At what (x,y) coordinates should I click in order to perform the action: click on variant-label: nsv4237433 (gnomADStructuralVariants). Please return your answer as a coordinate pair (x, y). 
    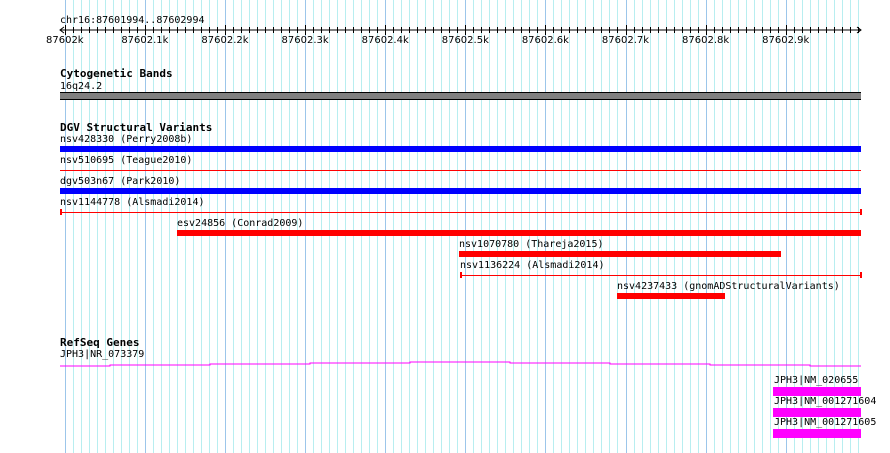
    Looking at the image, I should click on (728, 286).